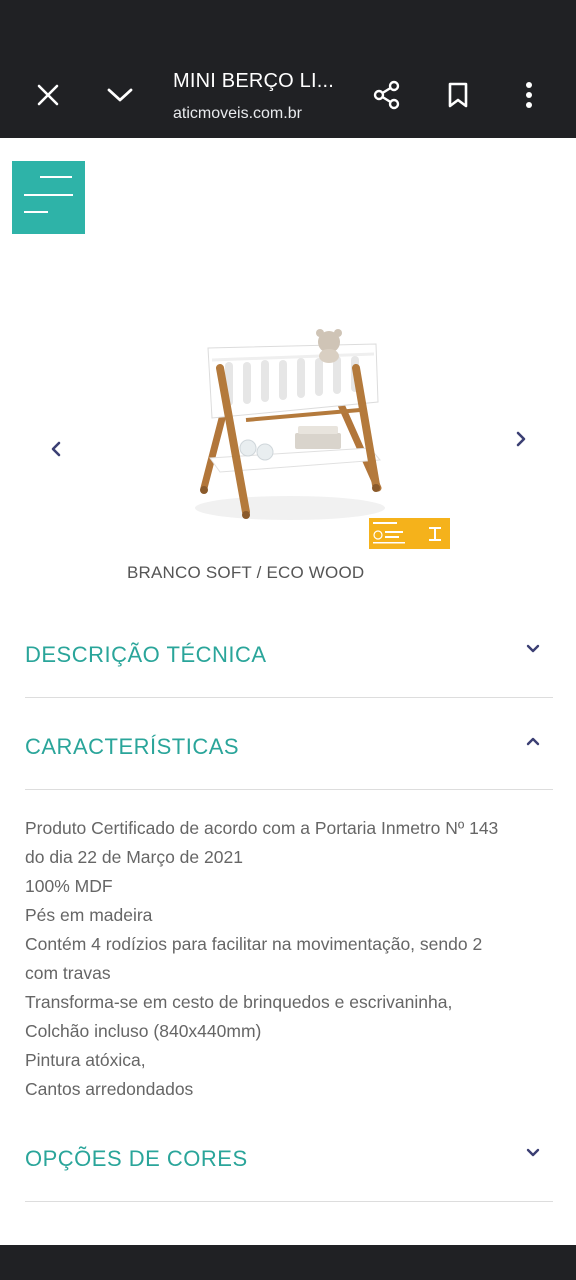 This screenshot has width=576, height=1280. I want to click on close-button, so click(48, 95).